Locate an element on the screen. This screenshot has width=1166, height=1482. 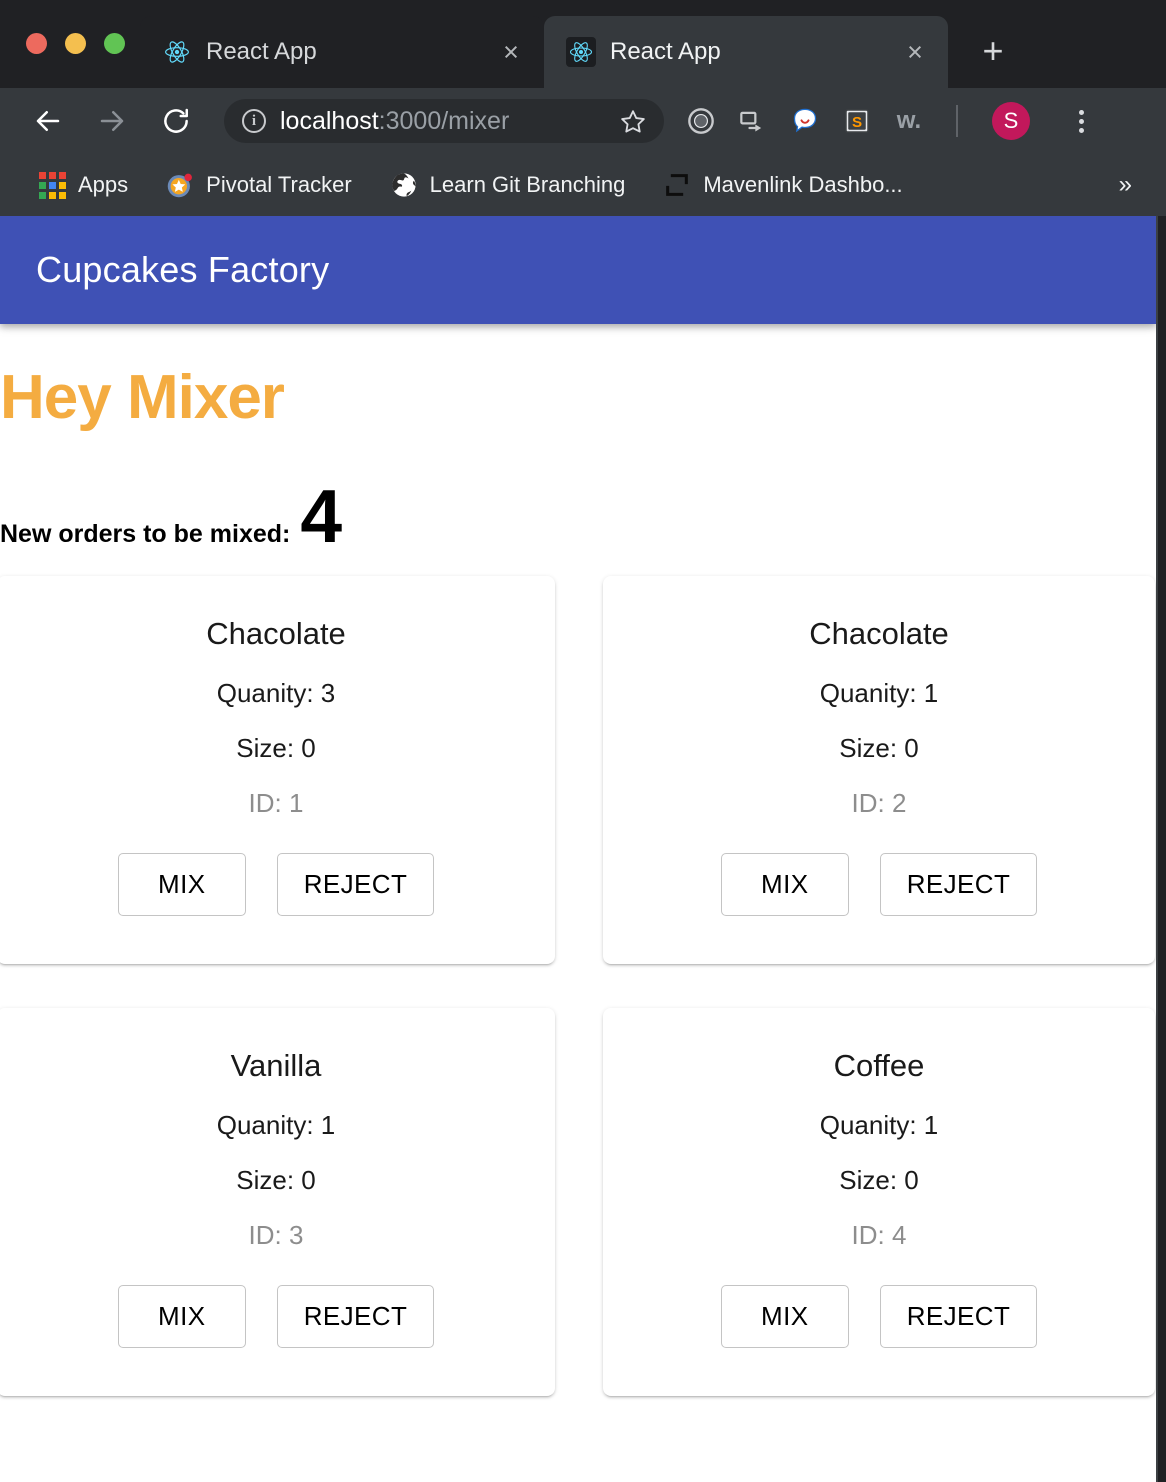
address-bar: i localhost:3000/mixer is located at coordinates (444, 121).